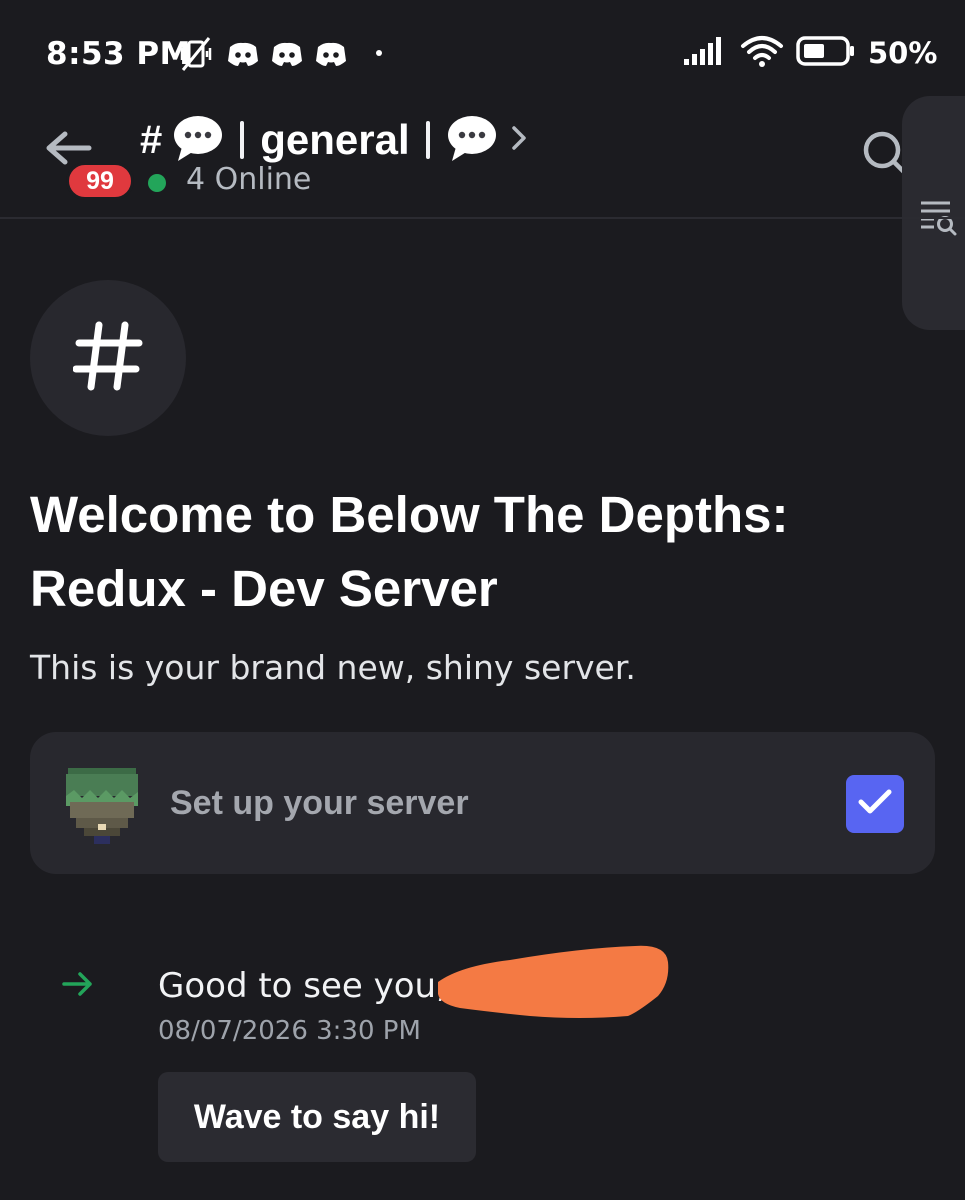 The width and height of the screenshot is (965, 1200). I want to click on setup-server-card, so click(482, 803).